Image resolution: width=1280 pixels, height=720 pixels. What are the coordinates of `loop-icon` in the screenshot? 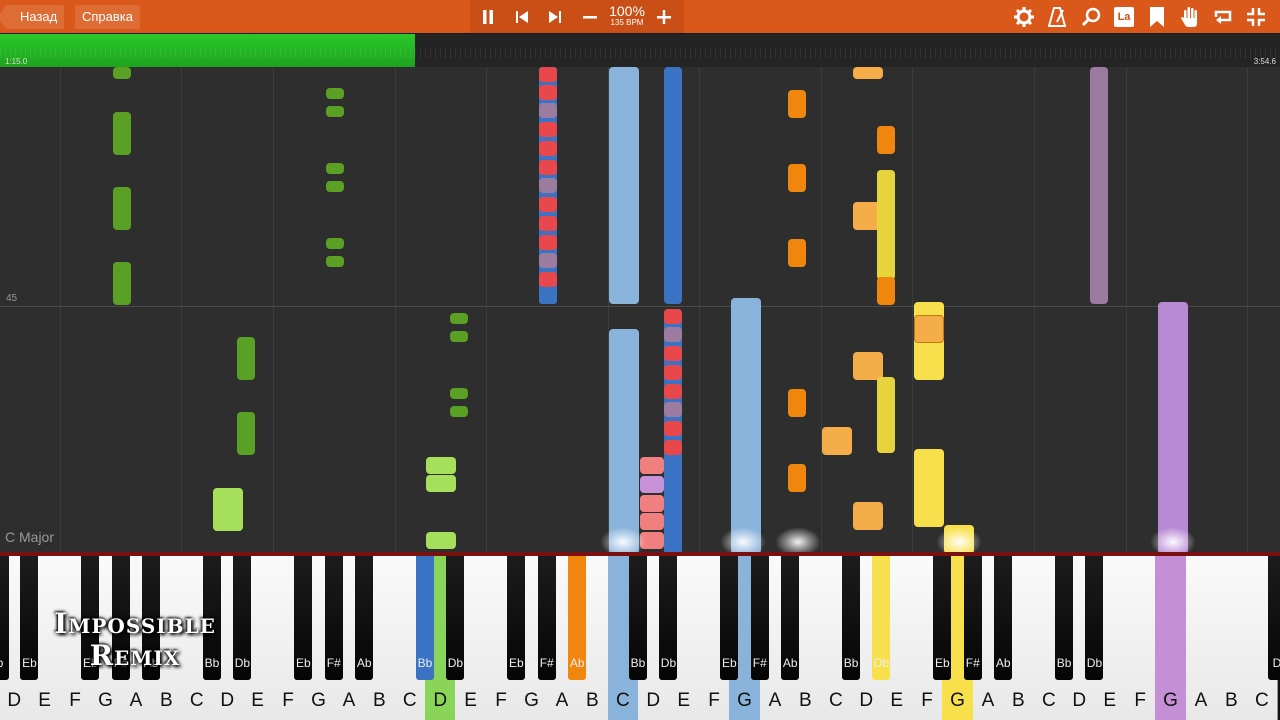 It's located at (1223, 17).